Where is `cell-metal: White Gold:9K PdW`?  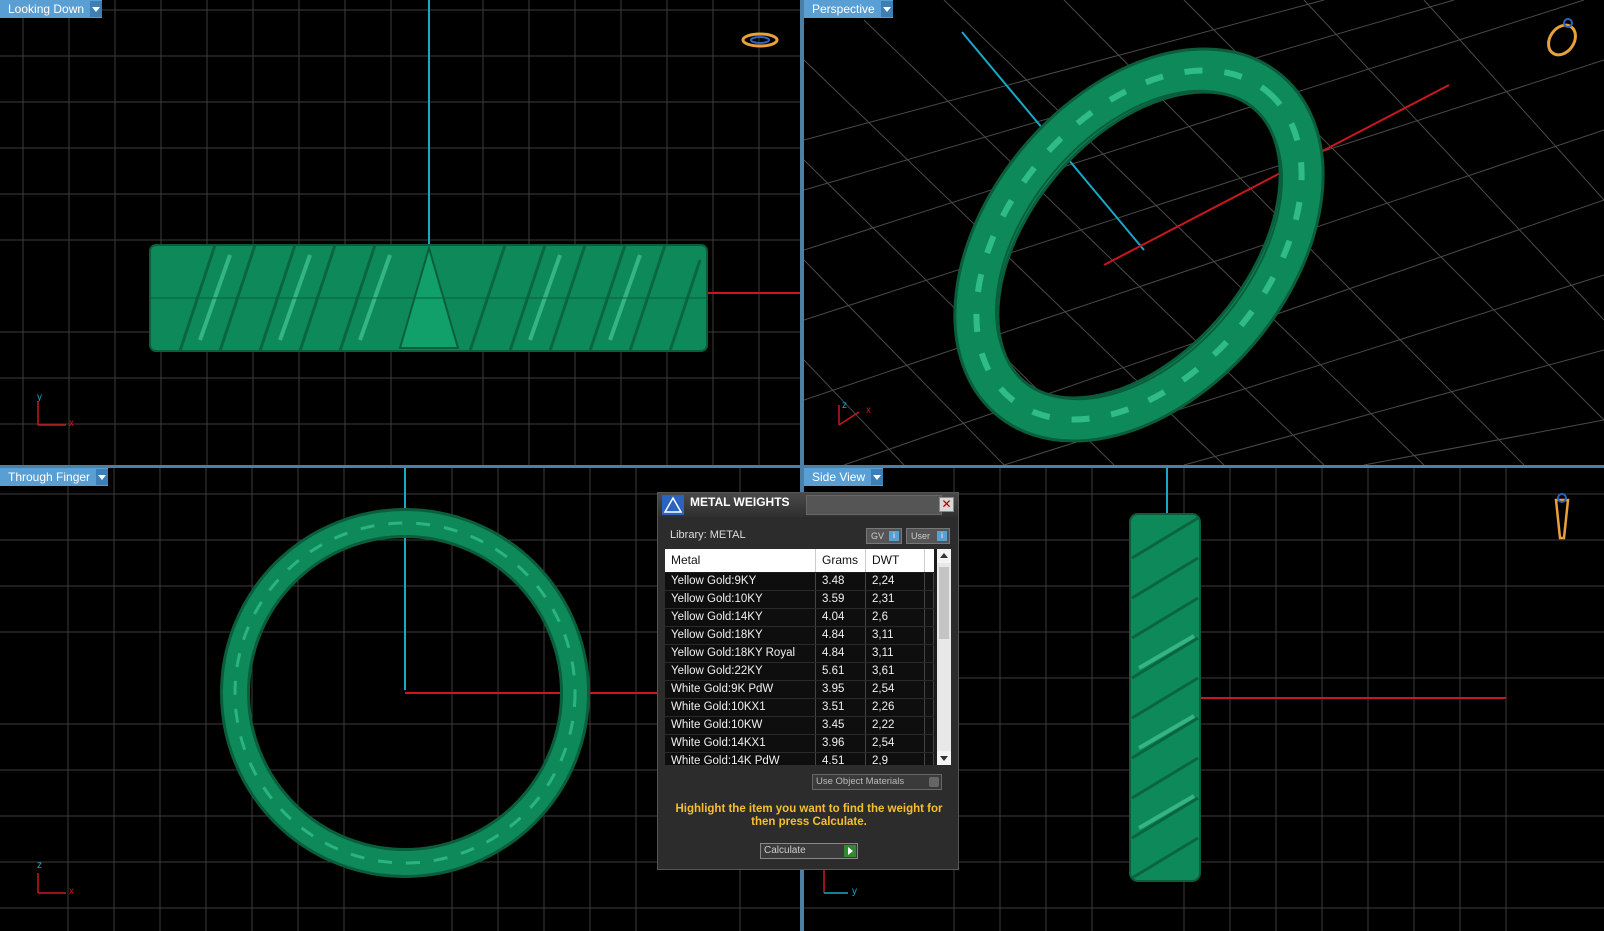 cell-metal: White Gold:9K PdW is located at coordinates (740, 689).